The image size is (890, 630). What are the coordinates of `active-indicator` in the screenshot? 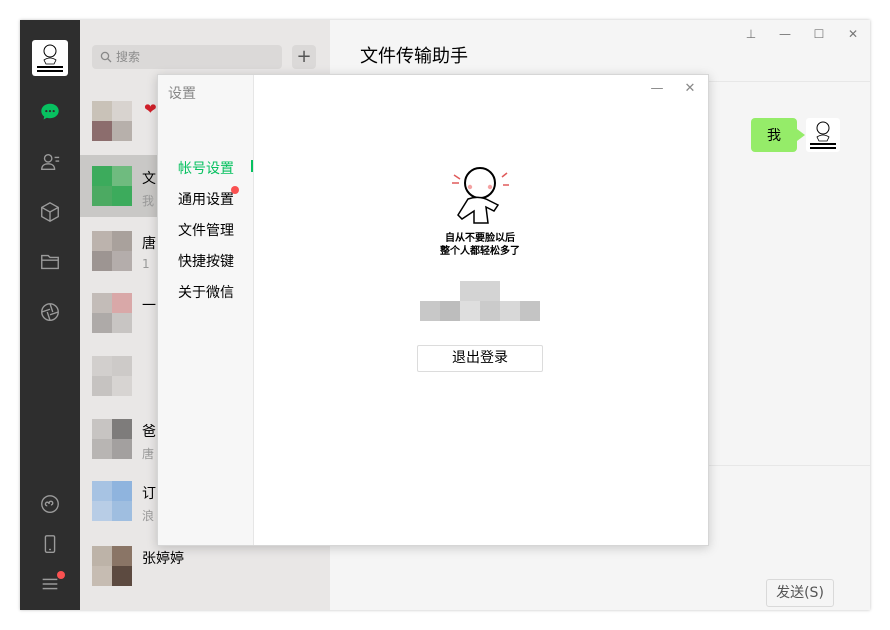 It's located at (252, 166).